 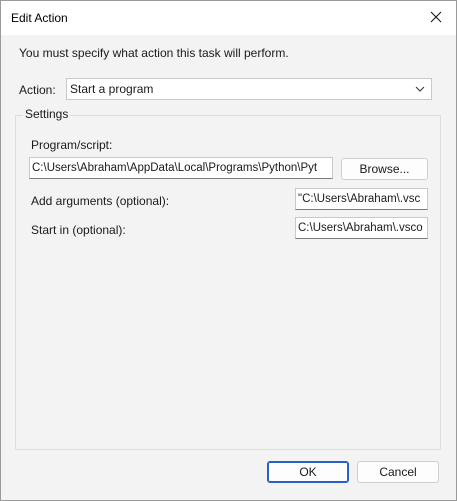 What do you see at coordinates (398, 472) in the screenshot?
I see `cancel-button: Cancel` at bounding box center [398, 472].